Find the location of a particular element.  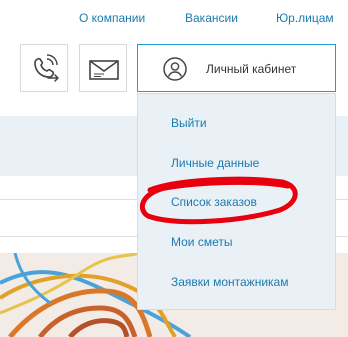

menu-item-installer-requests: Заявки монтажникам is located at coordinates (229, 282).